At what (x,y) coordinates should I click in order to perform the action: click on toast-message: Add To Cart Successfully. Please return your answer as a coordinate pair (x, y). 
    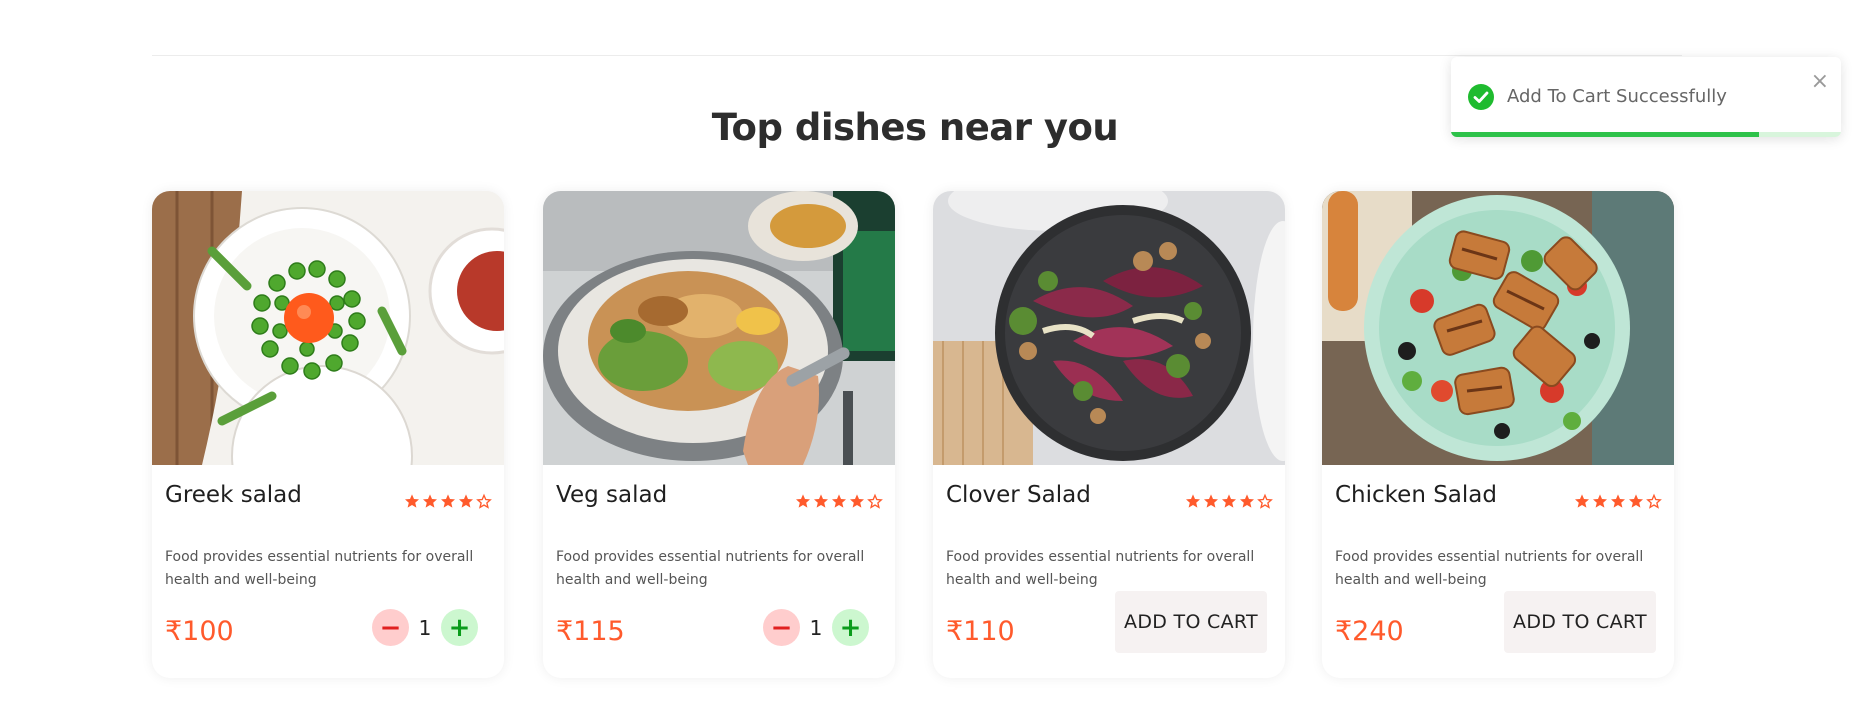
    Looking at the image, I should click on (1617, 96).